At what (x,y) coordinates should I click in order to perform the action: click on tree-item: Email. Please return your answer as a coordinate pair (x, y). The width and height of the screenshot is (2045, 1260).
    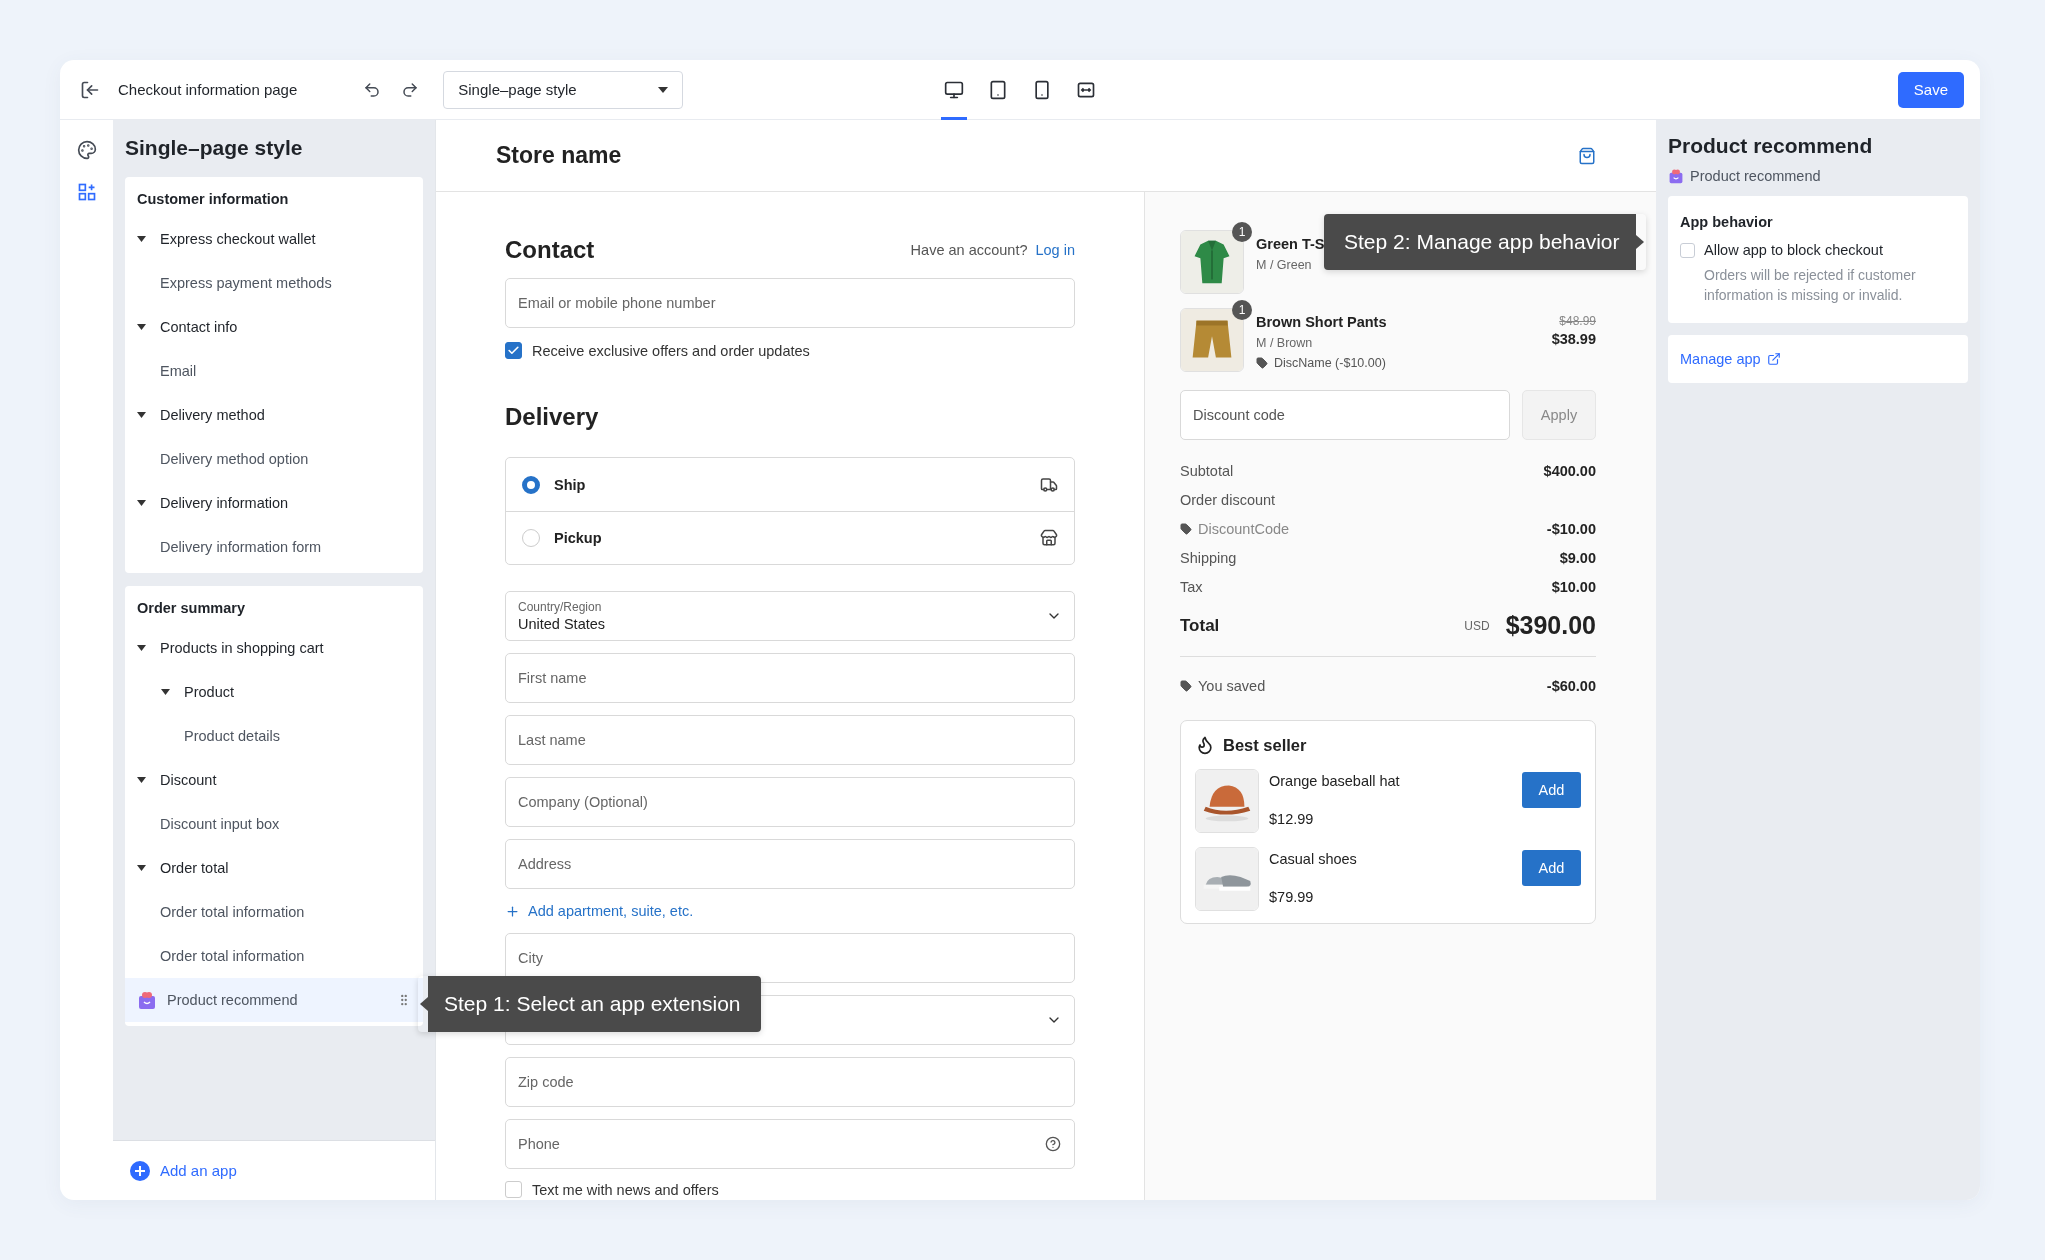
    Looking at the image, I should click on (274, 371).